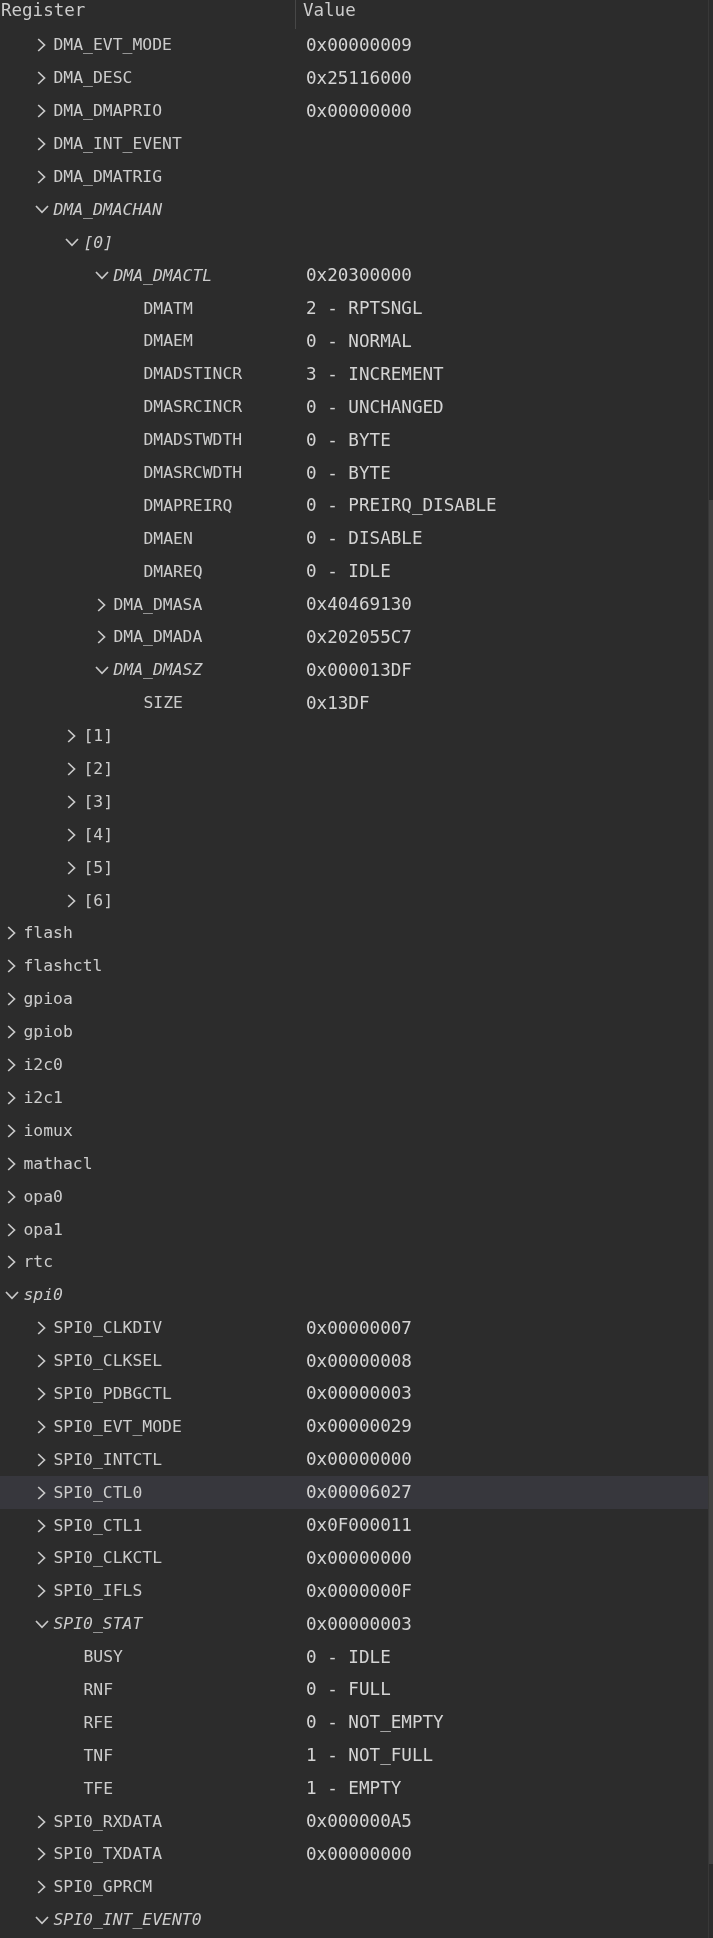  I want to click on tree-row: SPI0_CTL0 0x00006027, so click(354, 1493).